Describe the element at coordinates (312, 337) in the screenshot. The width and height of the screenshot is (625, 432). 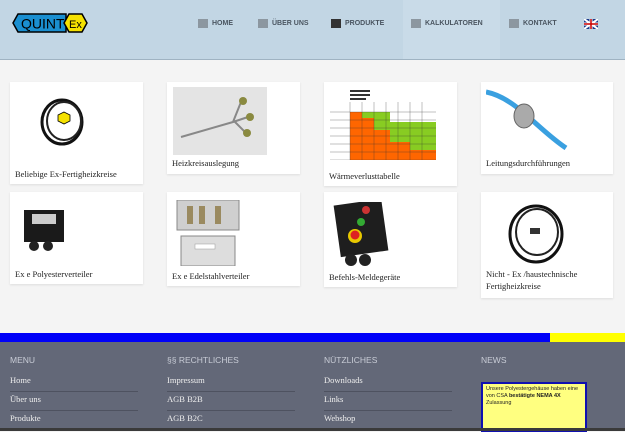
I see `color-stripe` at that location.